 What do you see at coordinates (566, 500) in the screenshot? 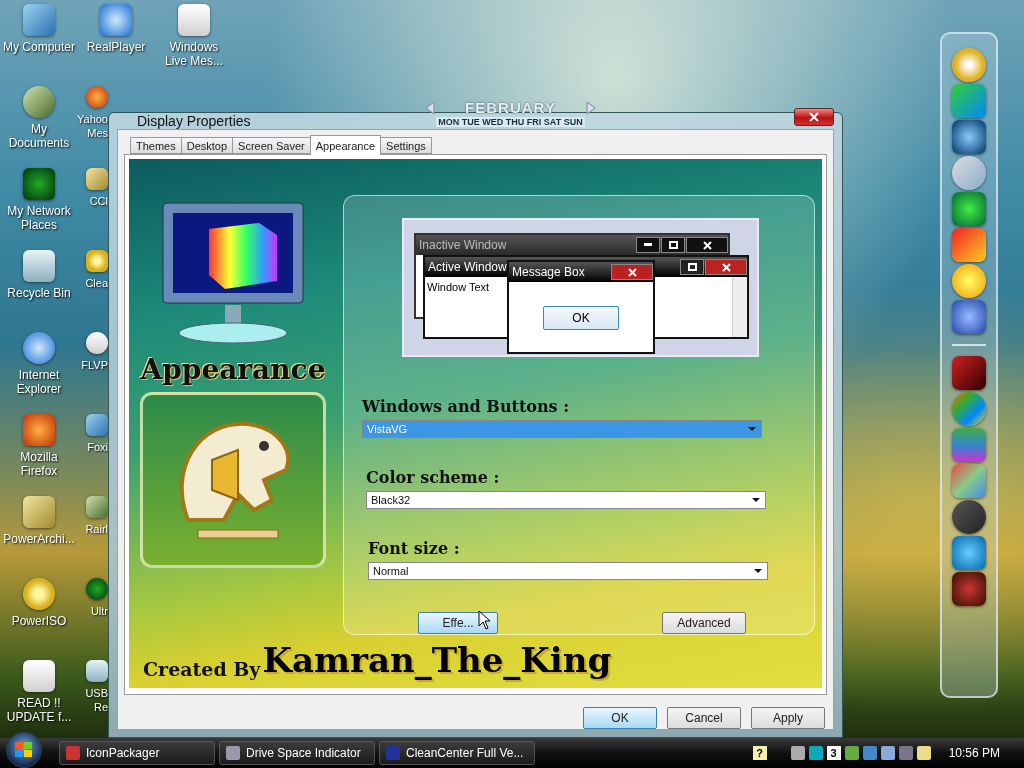
I see `dropdown: Black32` at bounding box center [566, 500].